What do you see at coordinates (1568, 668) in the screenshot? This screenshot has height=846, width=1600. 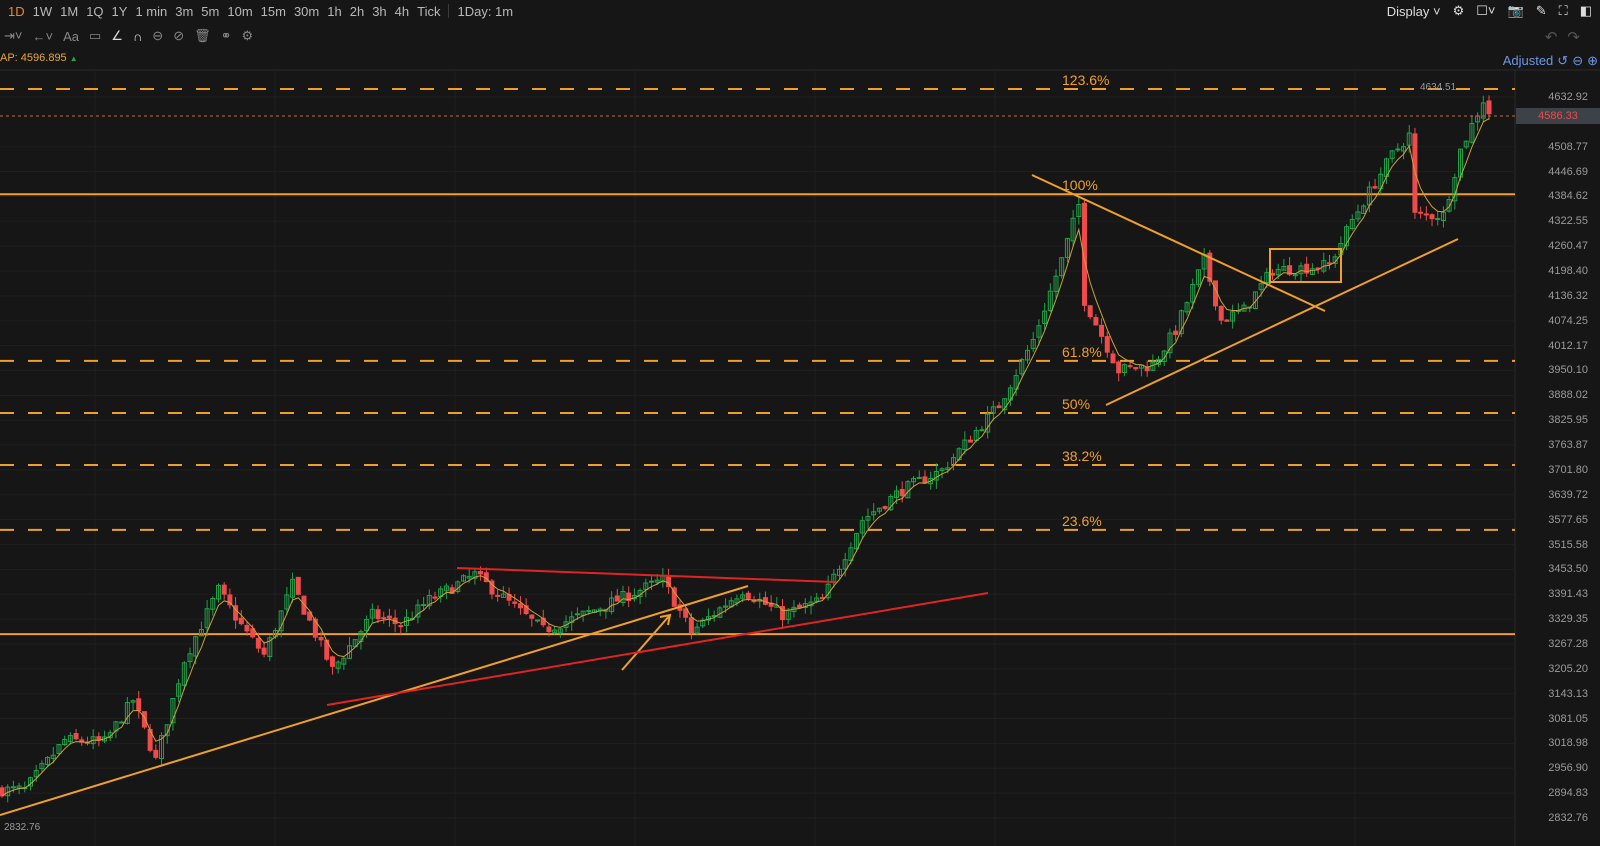 I see `y-tick-label: 3205.20` at bounding box center [1568, 668].